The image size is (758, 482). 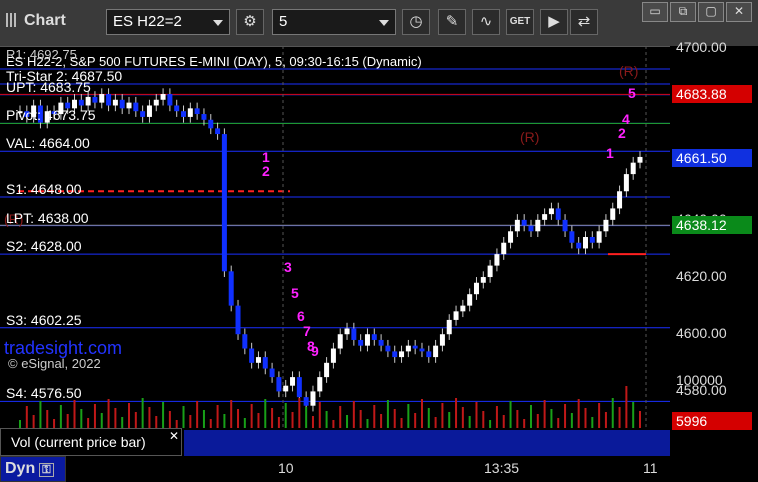 I want to click on dynamic-button: Dyn ⚿, so click(x=33, y=469).